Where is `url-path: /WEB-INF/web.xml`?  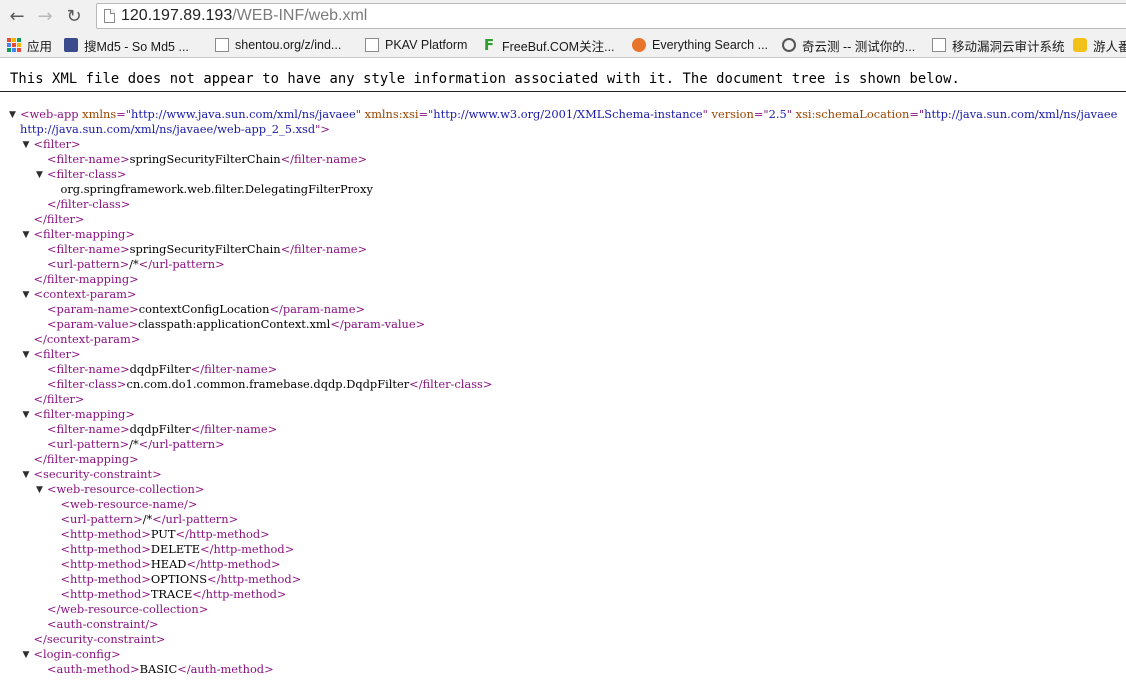
url-path: /WEB-INF/web.xml is located at coordinates (300, 15).